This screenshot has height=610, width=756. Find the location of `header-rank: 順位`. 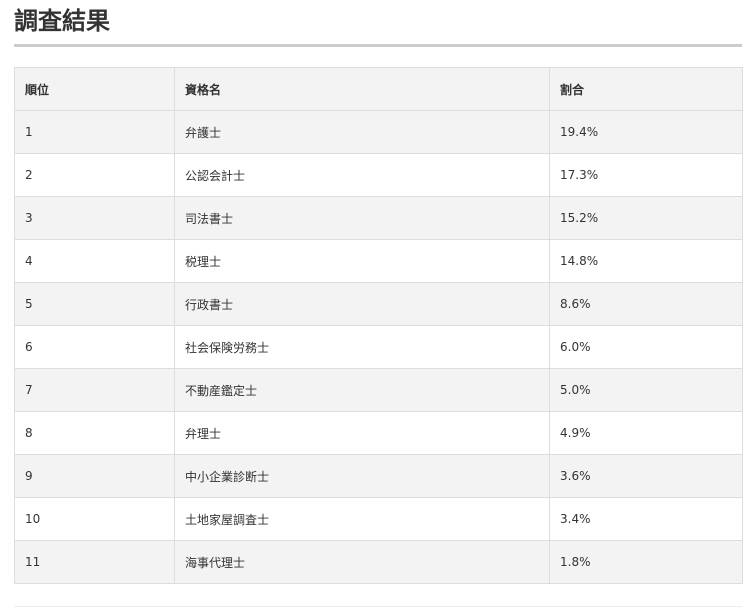

header-rank: 順位 is located at coordinates (94, 89).